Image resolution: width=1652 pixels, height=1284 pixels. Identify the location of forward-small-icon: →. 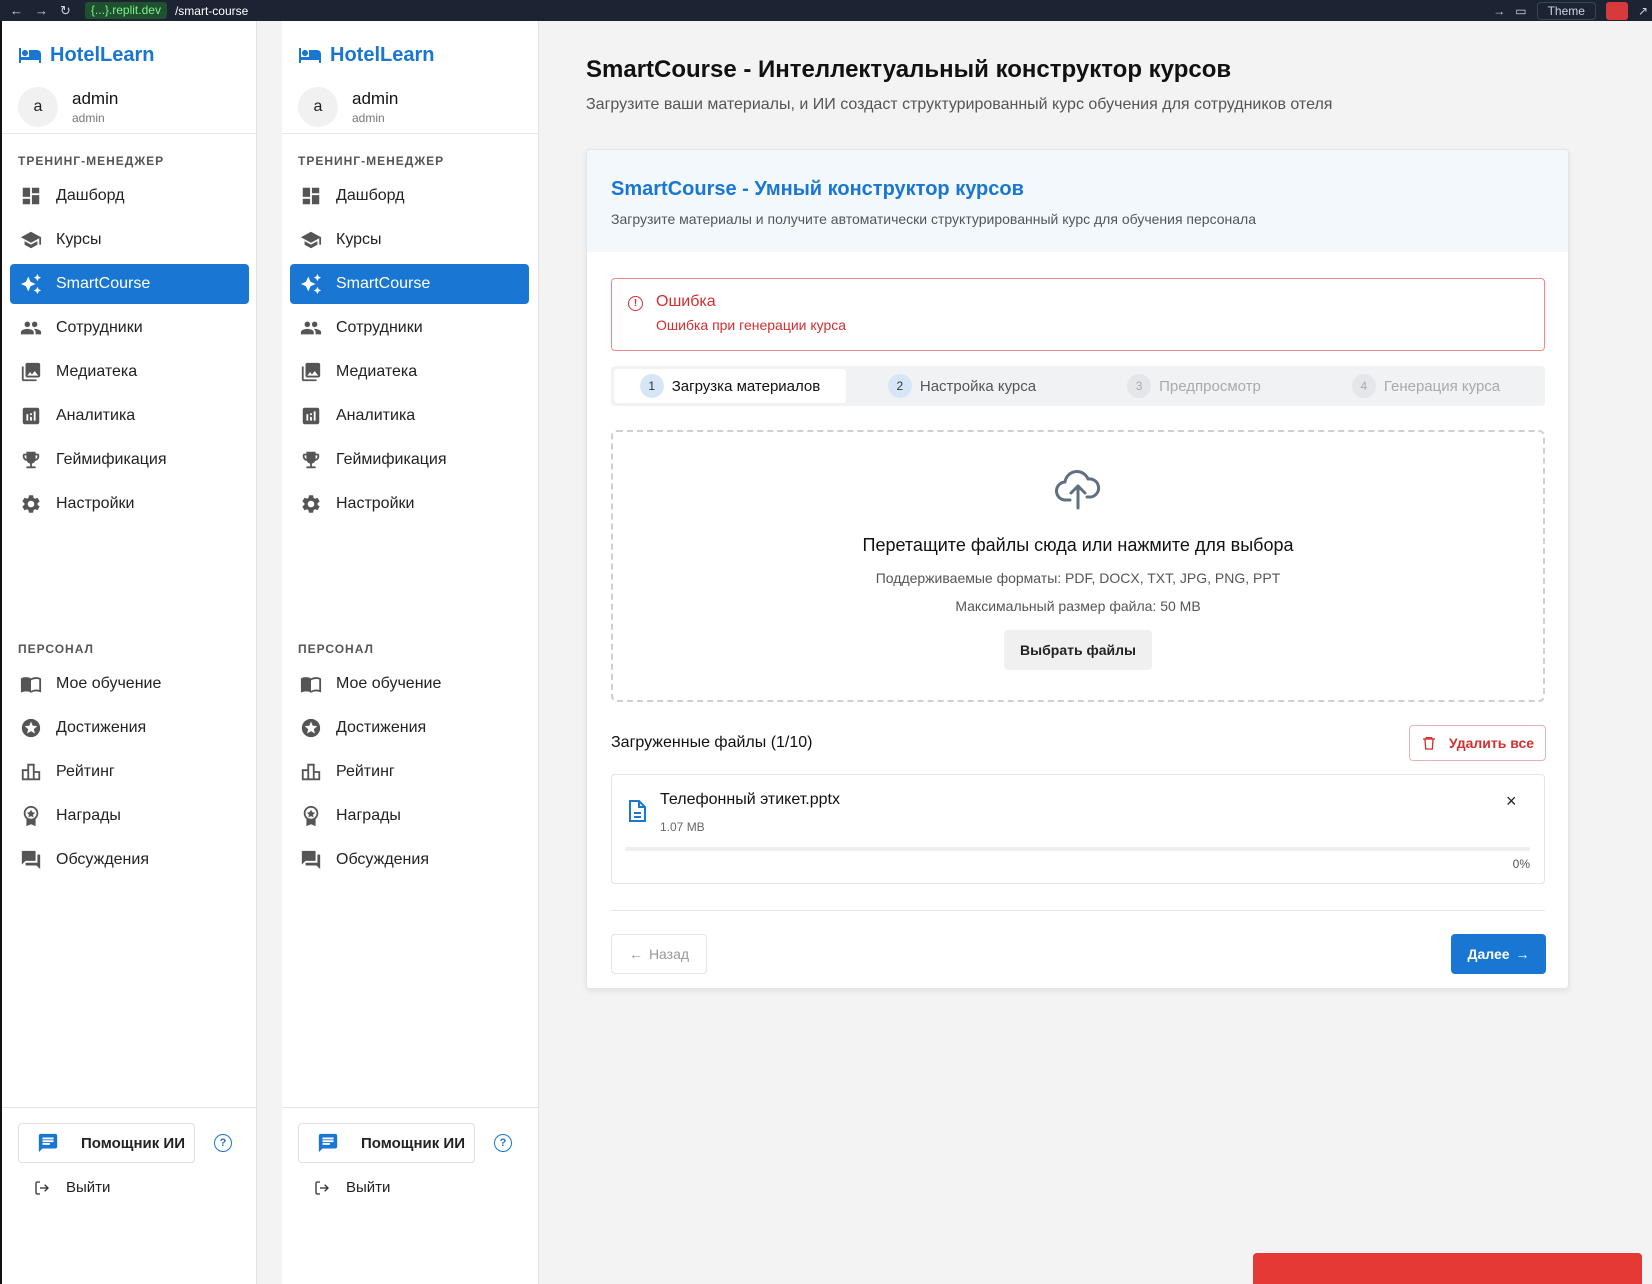
(1499, 11).